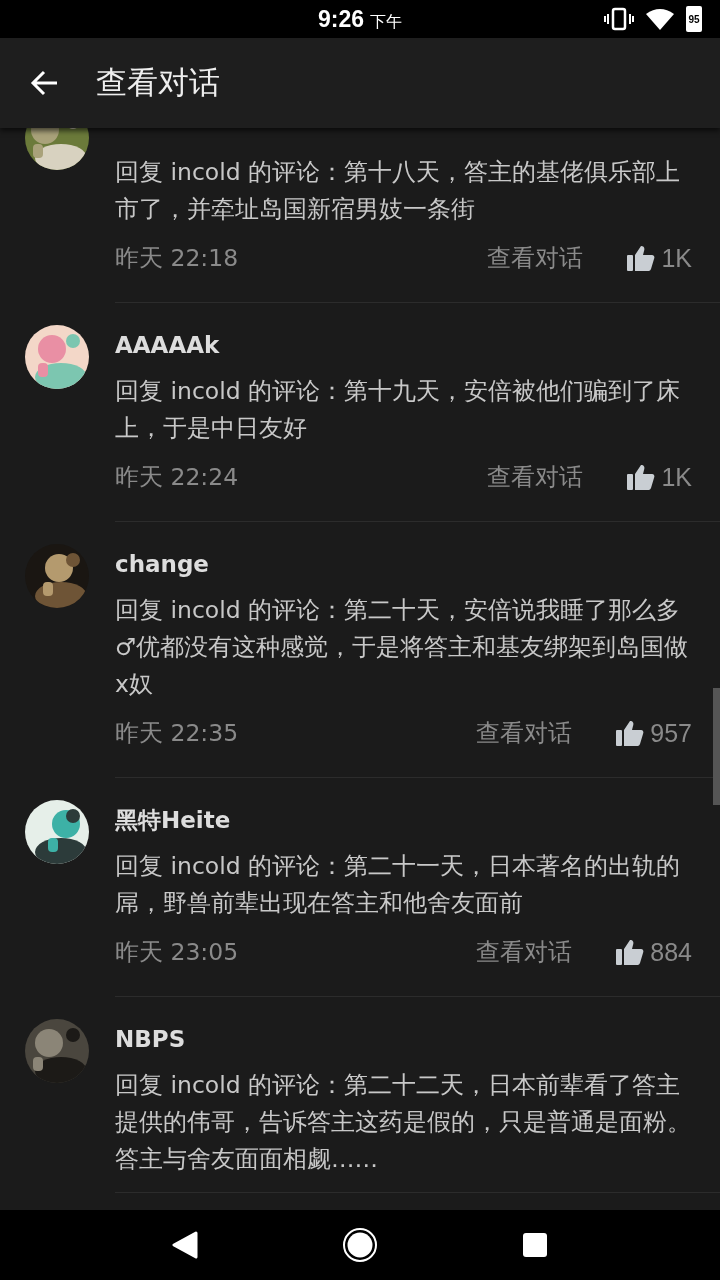  Describe the element at coordinates (177, 952) in the screenshot. I see `comment-time: 昨天 23:05` at that location.